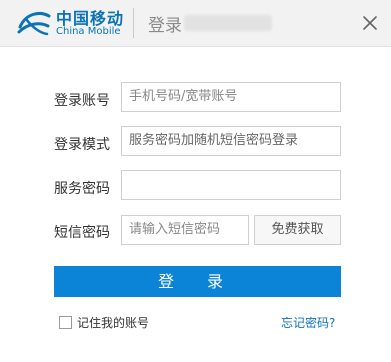  Describe the element at coordinates (82, 233) in the screenshot. I see `sms-password-label: 短信密码` at that location.